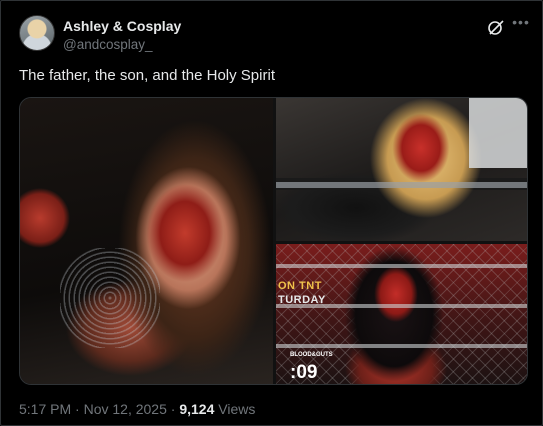  What do you see at coordinates (197, 409) in the screenshot?
I see `views-count: 9,124` at bounding box center [197, 409].